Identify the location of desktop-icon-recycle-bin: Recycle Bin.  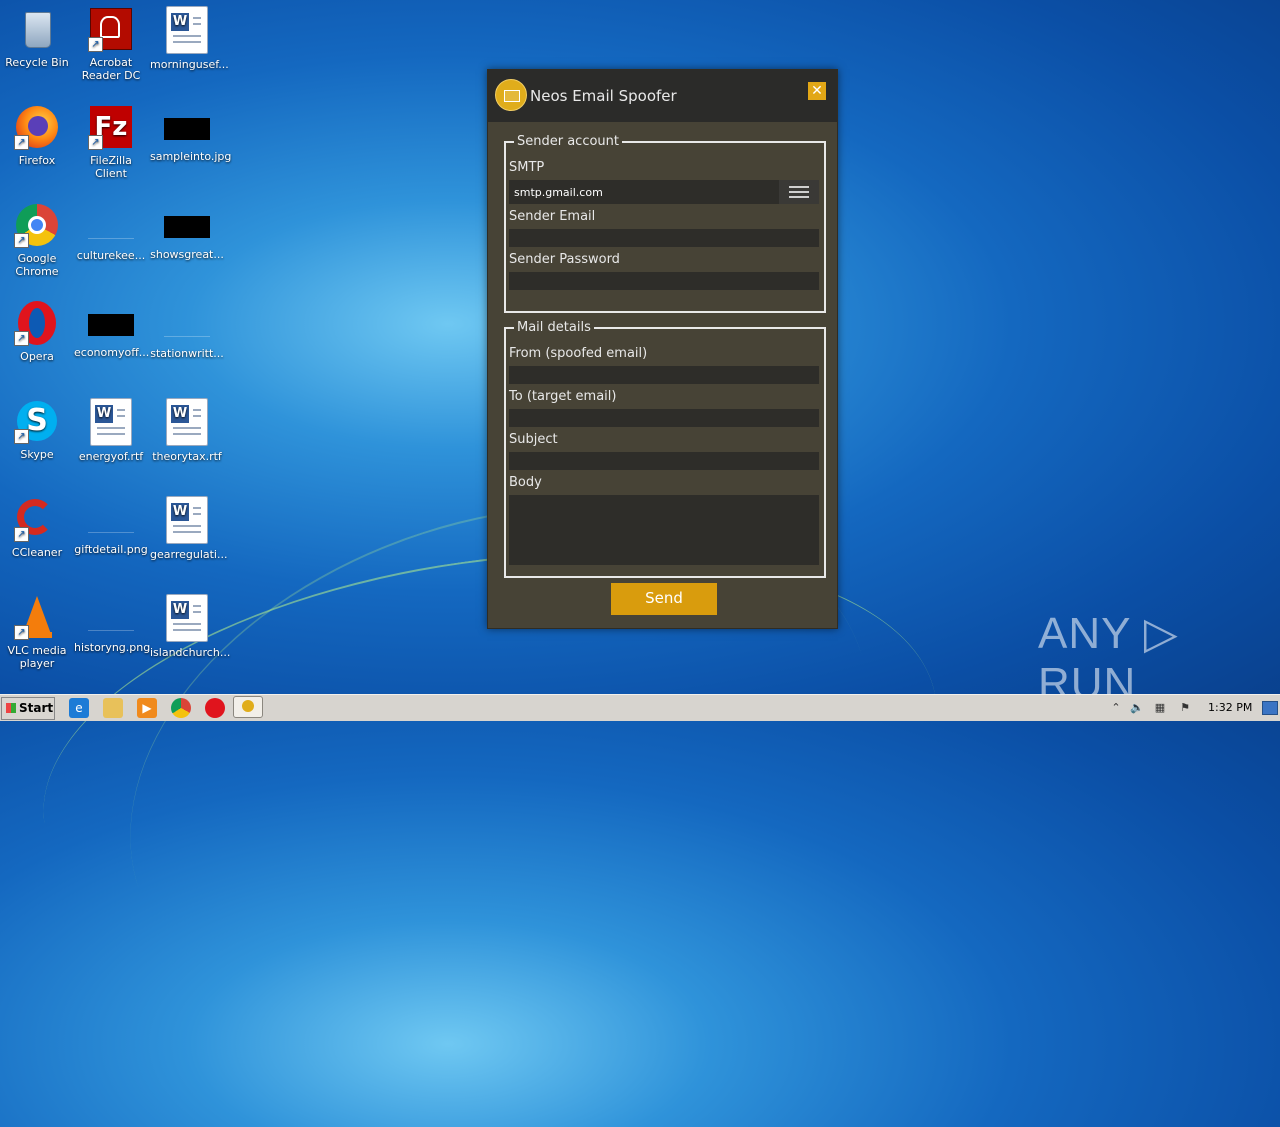
(37, 37).